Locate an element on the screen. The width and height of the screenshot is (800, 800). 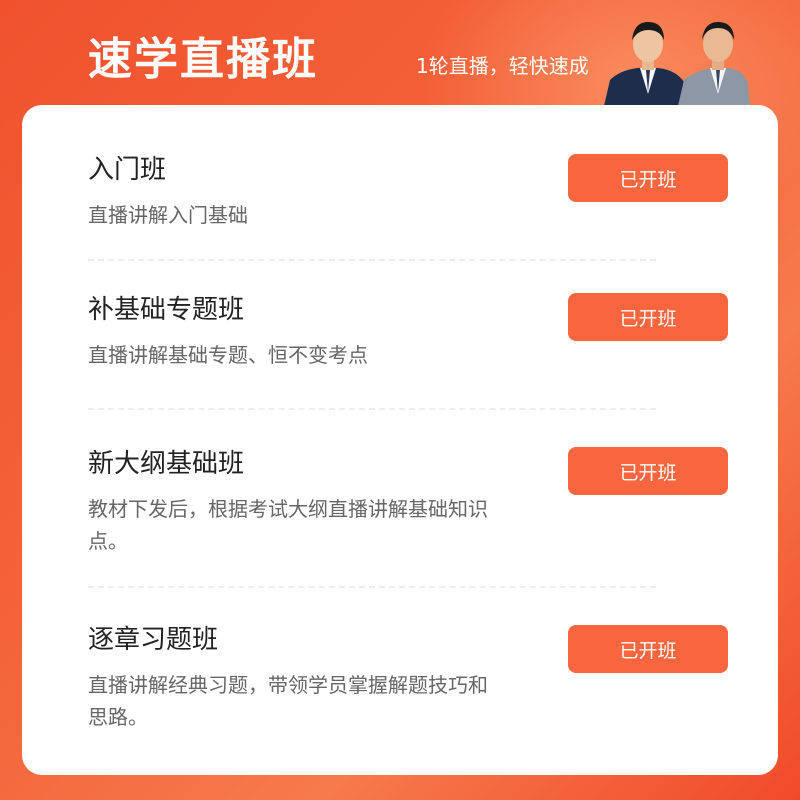
teacher-left-figure is located at coordinates (646, 64).